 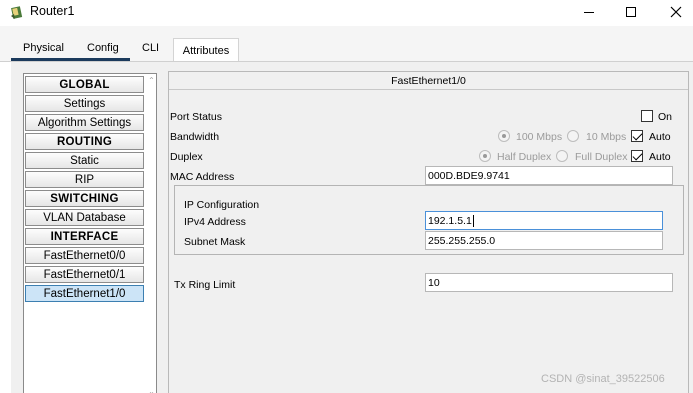 What do you see at coordinates (524, 157) in the screenshot?
I see `duplex-half-label: Half Duplex` at bounding box center [524, 157].